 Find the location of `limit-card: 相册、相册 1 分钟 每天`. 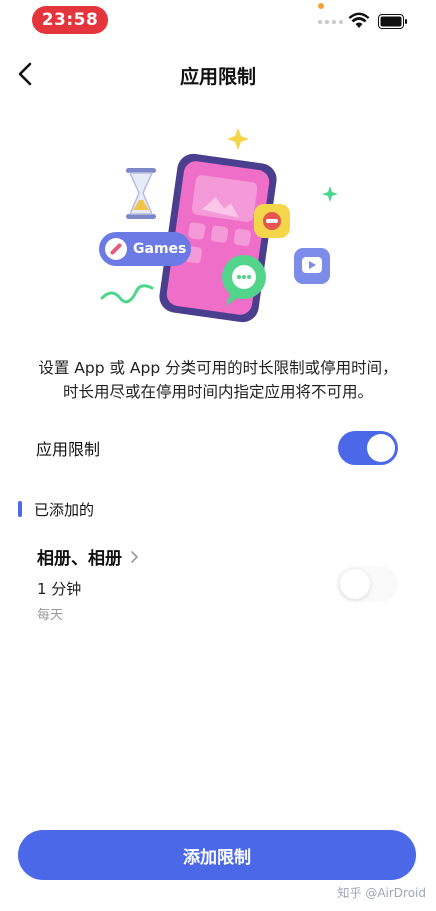

limit-card: 相册、相册 1 分钟 每天 is located at coordinates (218, 579).